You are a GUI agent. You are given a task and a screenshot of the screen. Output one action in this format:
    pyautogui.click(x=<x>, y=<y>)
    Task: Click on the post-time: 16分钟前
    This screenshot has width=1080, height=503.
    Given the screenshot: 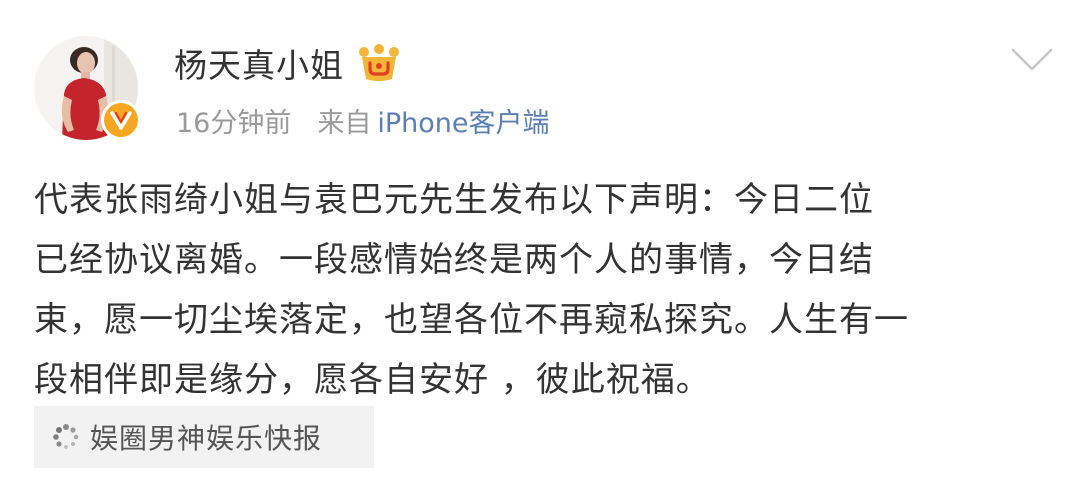 What is the action you would take?
    pyautogui.click(x=234, y=123)
    